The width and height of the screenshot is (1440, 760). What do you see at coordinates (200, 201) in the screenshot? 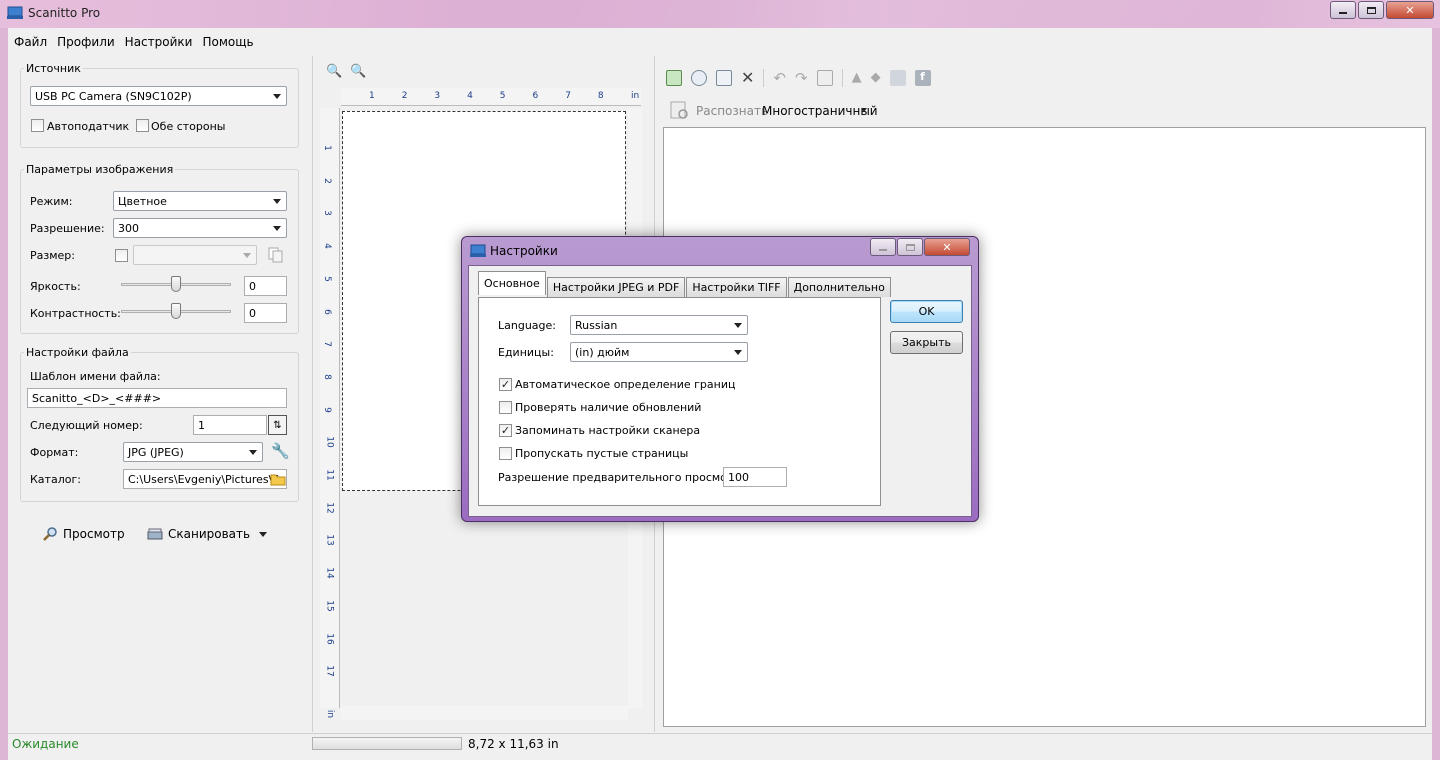
I see `mode-select: Цветное` at bounding box center [200, 201].